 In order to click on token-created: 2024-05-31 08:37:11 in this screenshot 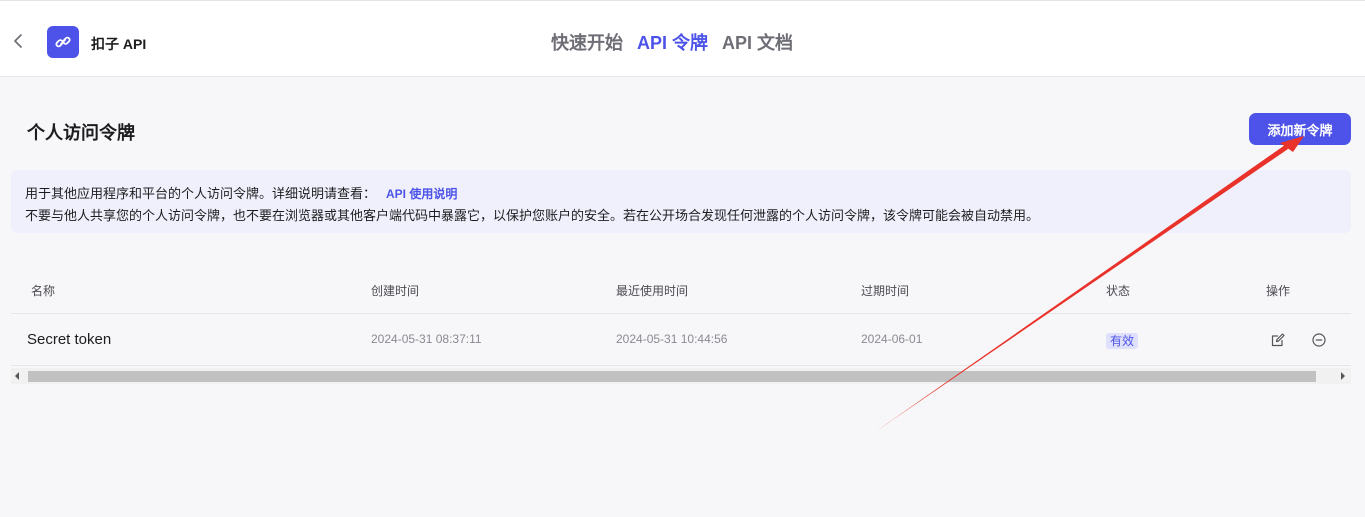, I will do `click(426, 339)`.